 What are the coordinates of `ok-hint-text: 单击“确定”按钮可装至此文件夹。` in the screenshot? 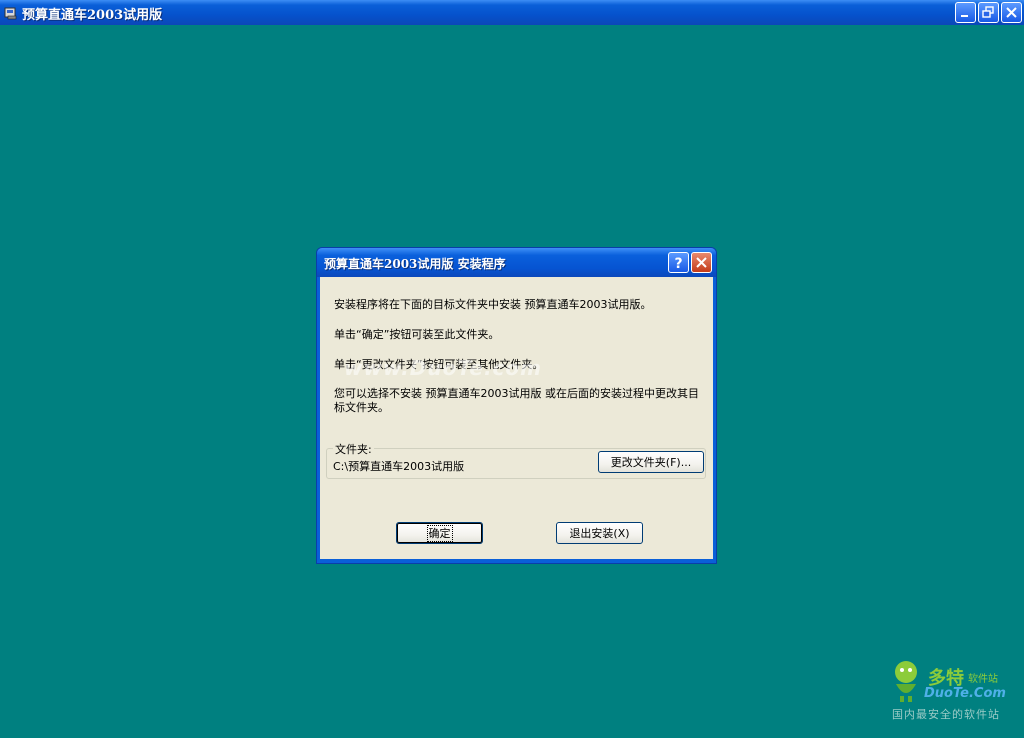 It's located at (417, 334).